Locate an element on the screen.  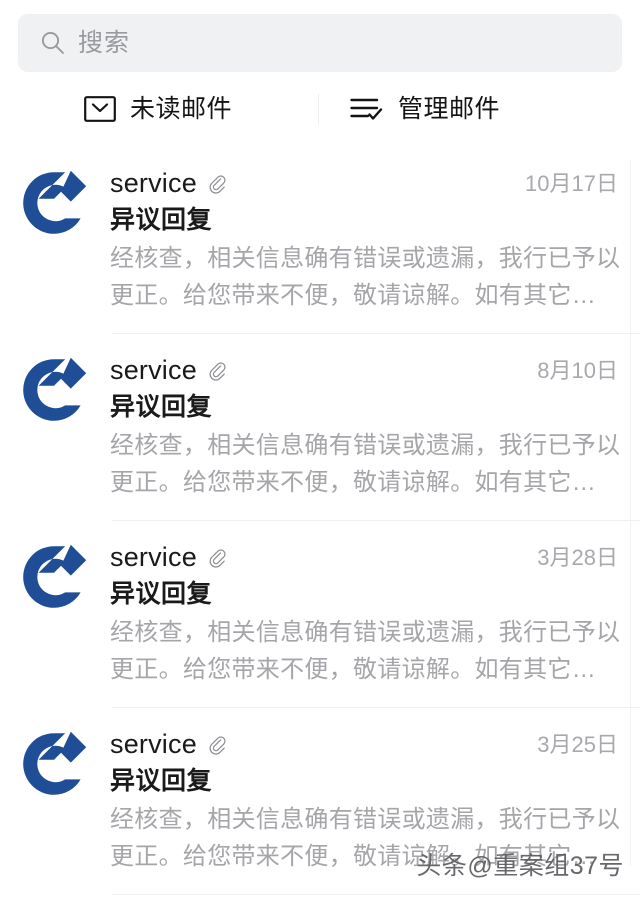
unread-mail-button: 未读邮件 is located at coordinates (158, 109).